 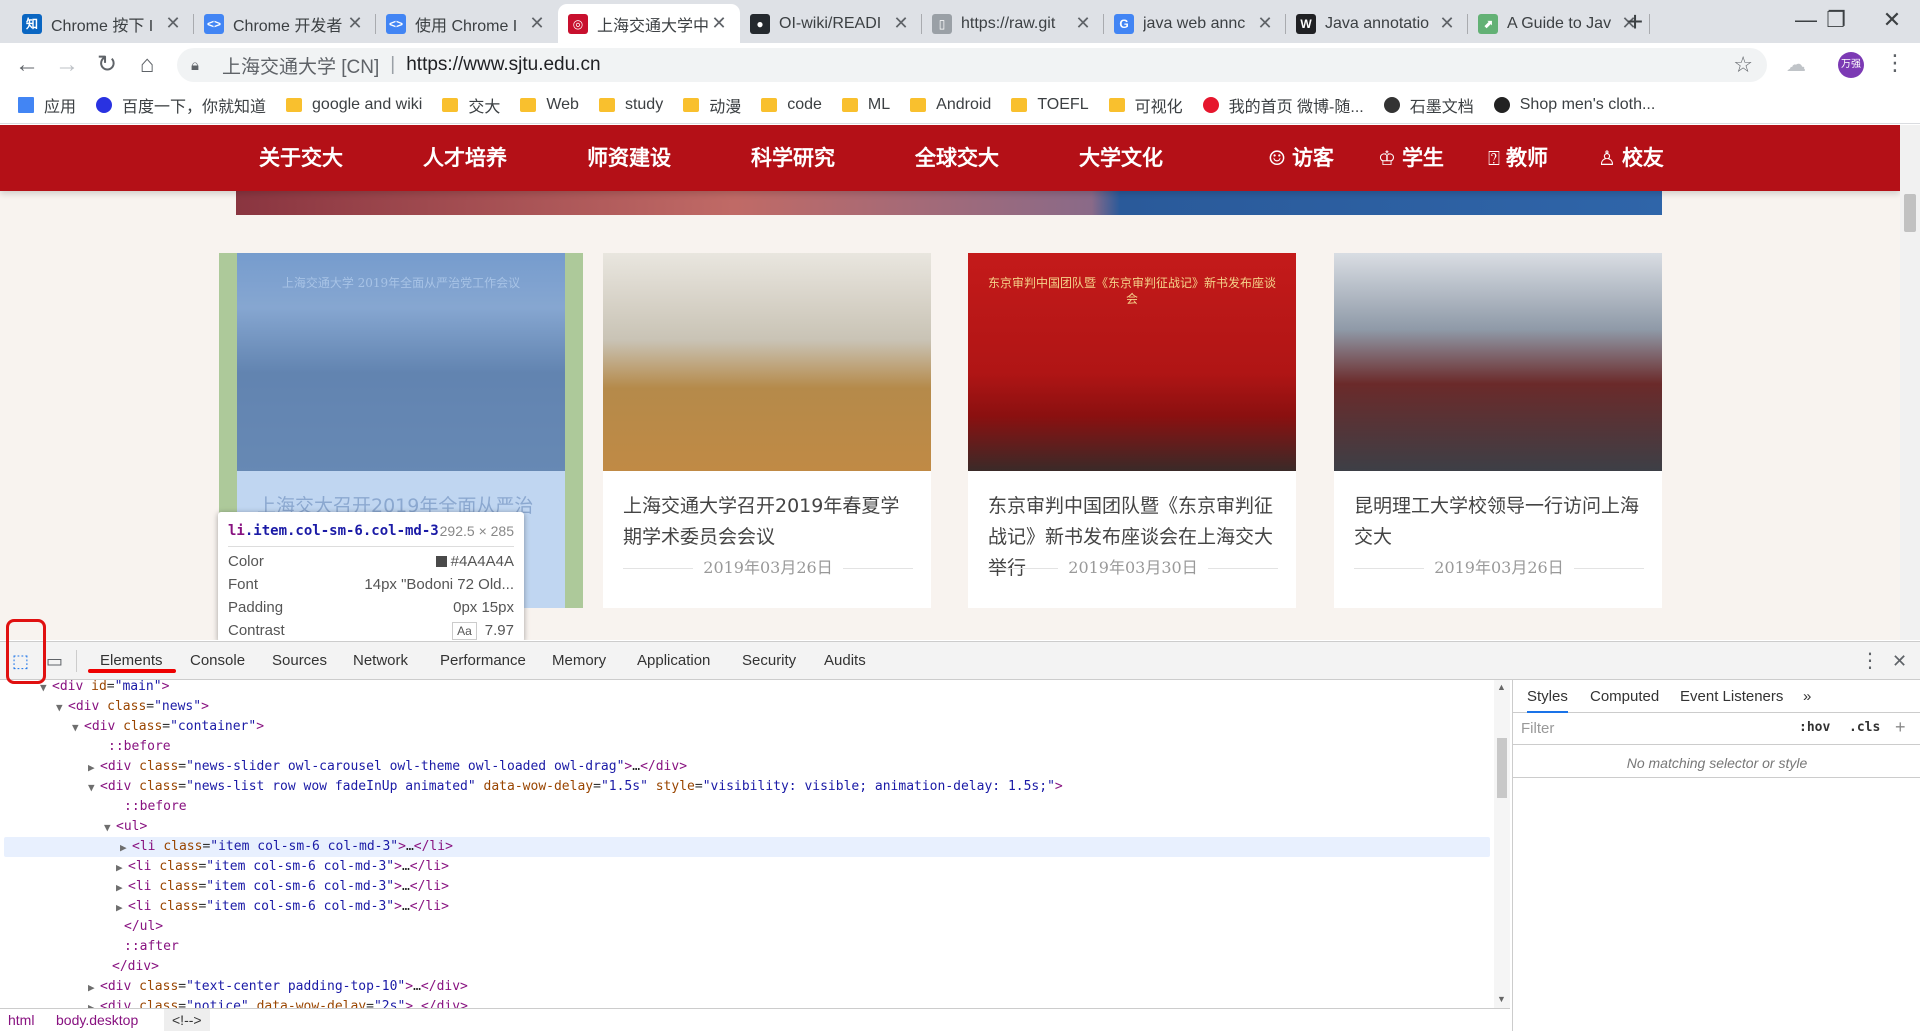 I want to click on bookmark-item: 石墨文档, so click(x=1428, y=105).